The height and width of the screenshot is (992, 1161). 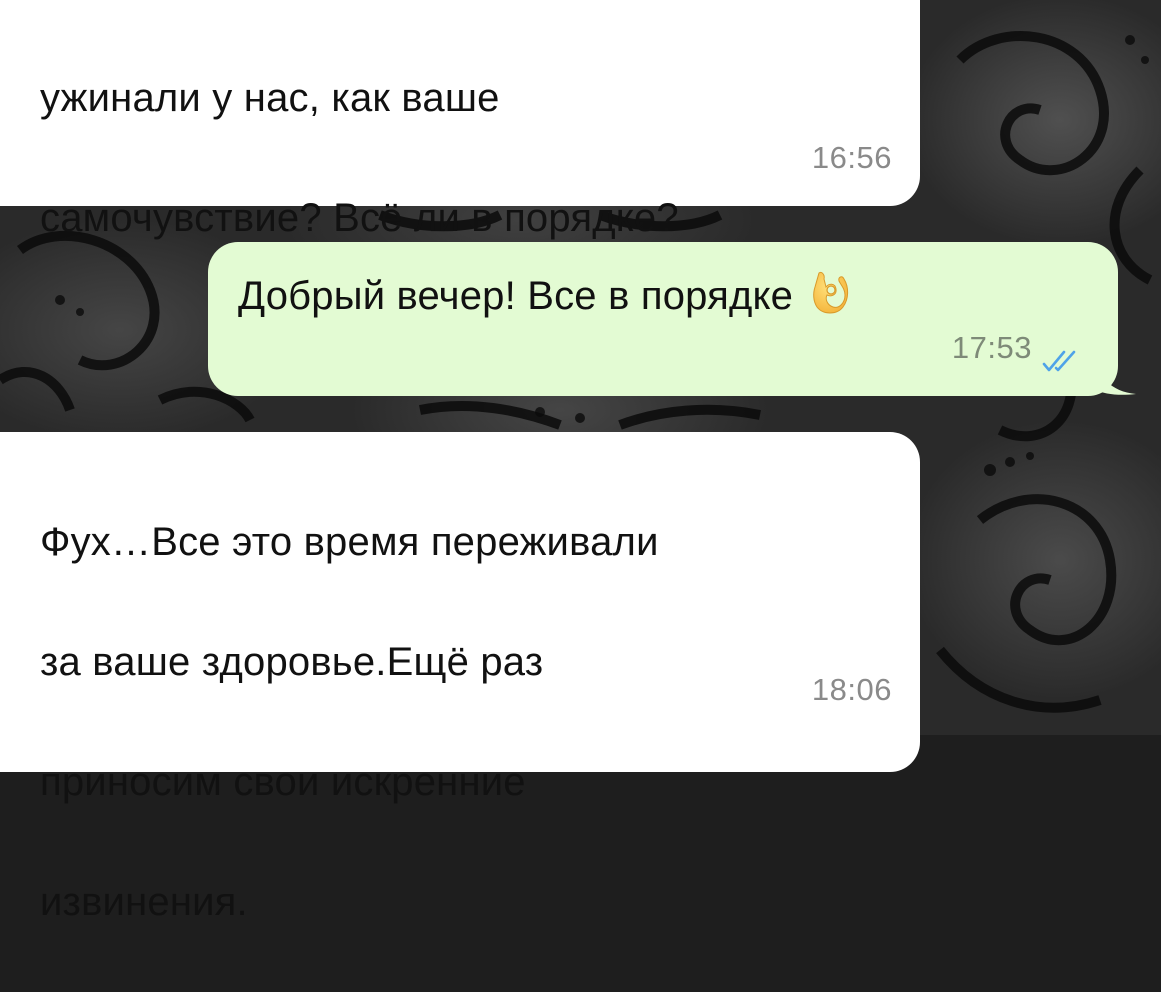 What do you see at coordinates (283, 782) in the screenshot?
I see `message-line: приносим свои искренние` at bounding box center [283, 782].